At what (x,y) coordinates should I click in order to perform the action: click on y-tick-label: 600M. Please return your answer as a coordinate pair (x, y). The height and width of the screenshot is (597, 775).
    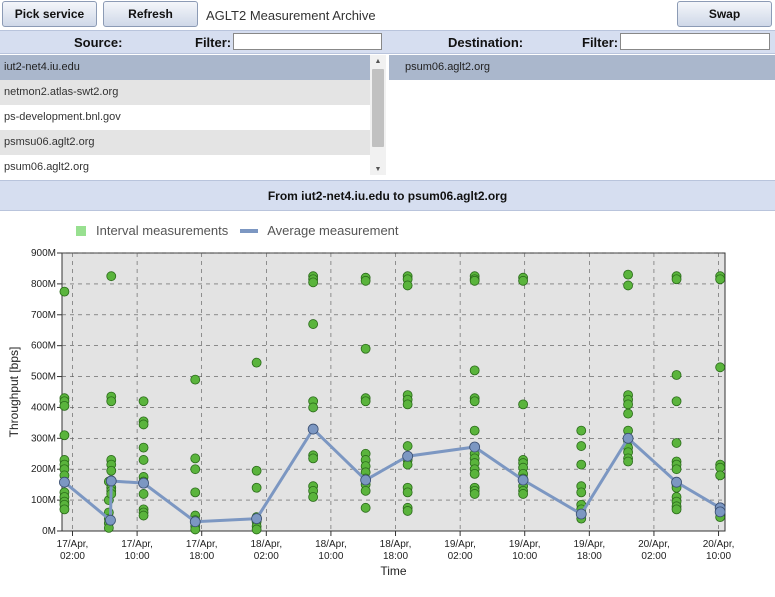
    Looking at the image, I should click on (43, 346).